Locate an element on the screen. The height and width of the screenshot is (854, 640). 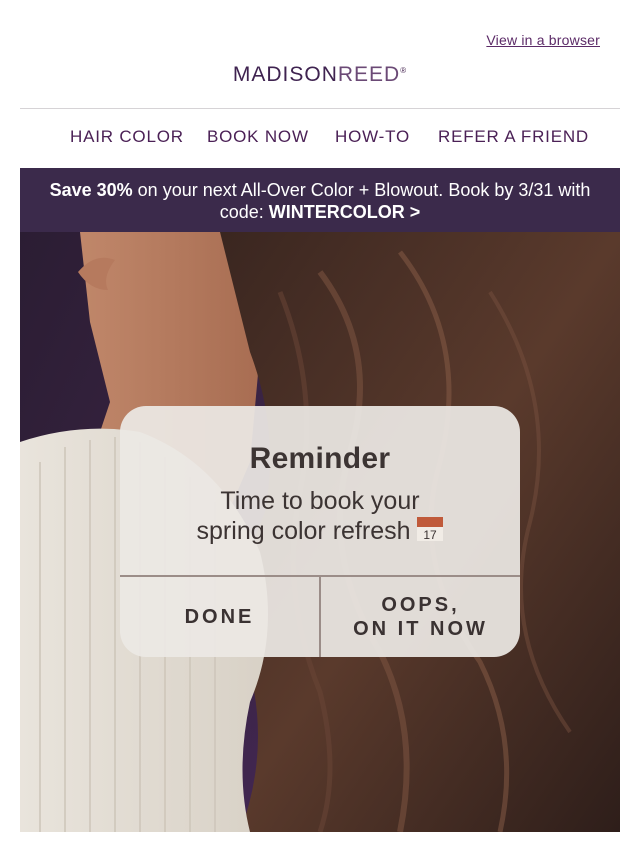
header-divider is located at coordinates (320, 108).